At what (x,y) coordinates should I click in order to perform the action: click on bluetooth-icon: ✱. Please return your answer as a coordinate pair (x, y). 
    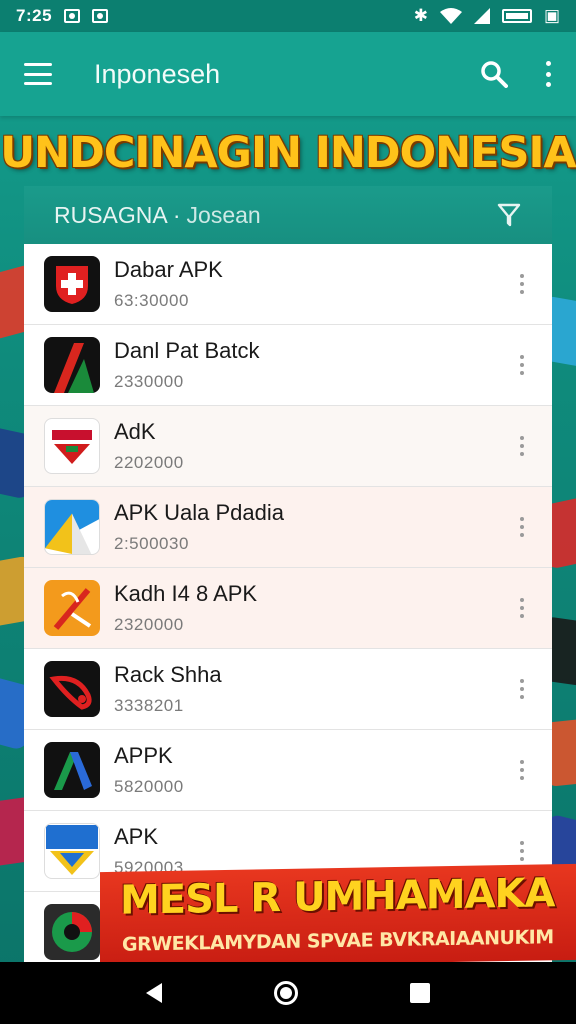
    Looking at the image, I should click on (420, 15).